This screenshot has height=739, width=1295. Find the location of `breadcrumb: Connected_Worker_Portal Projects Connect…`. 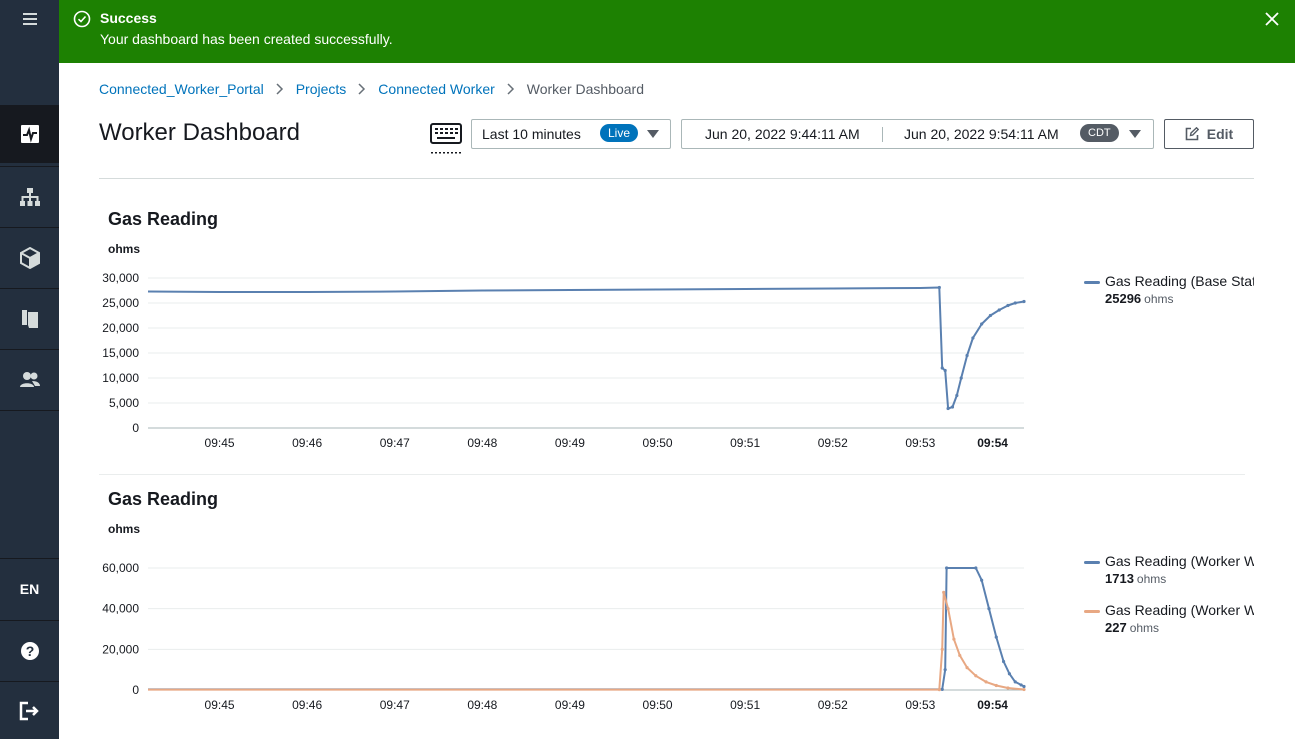

breadcrumb: Connected_Worker_Portal Projects Connect… is located at coordinates (371, 89).